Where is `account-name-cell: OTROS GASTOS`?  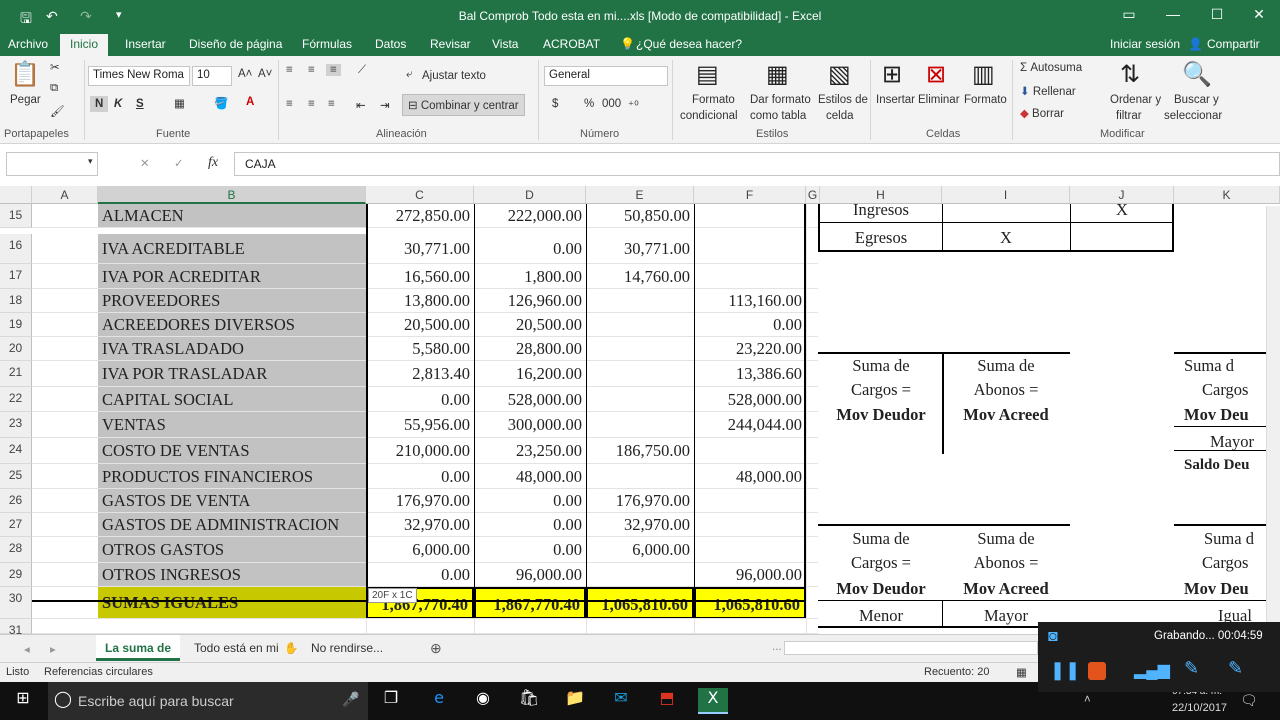 account-name-cell: OTROS GASTOS is located at coordinates (232, 550).